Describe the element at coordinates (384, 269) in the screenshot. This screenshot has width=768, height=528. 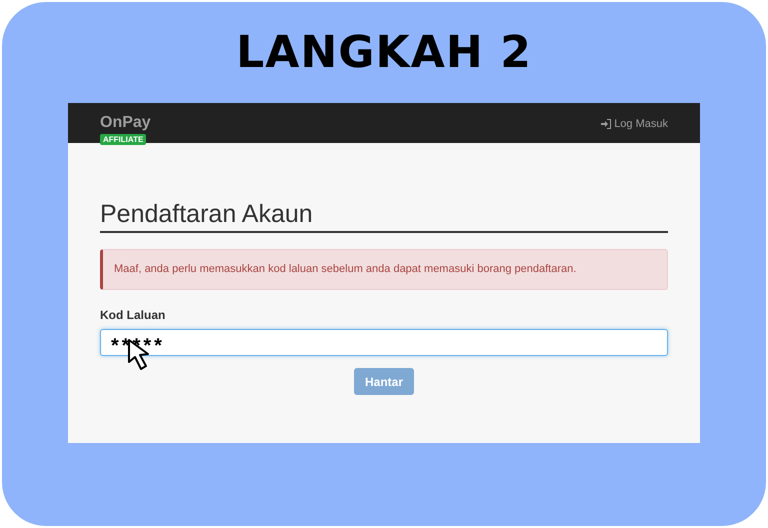
I see `alert-message: Maaf, anda perlu memasukkan kod laluan sebelum anda dapat memasuki borang pendaftaran.` at that location.